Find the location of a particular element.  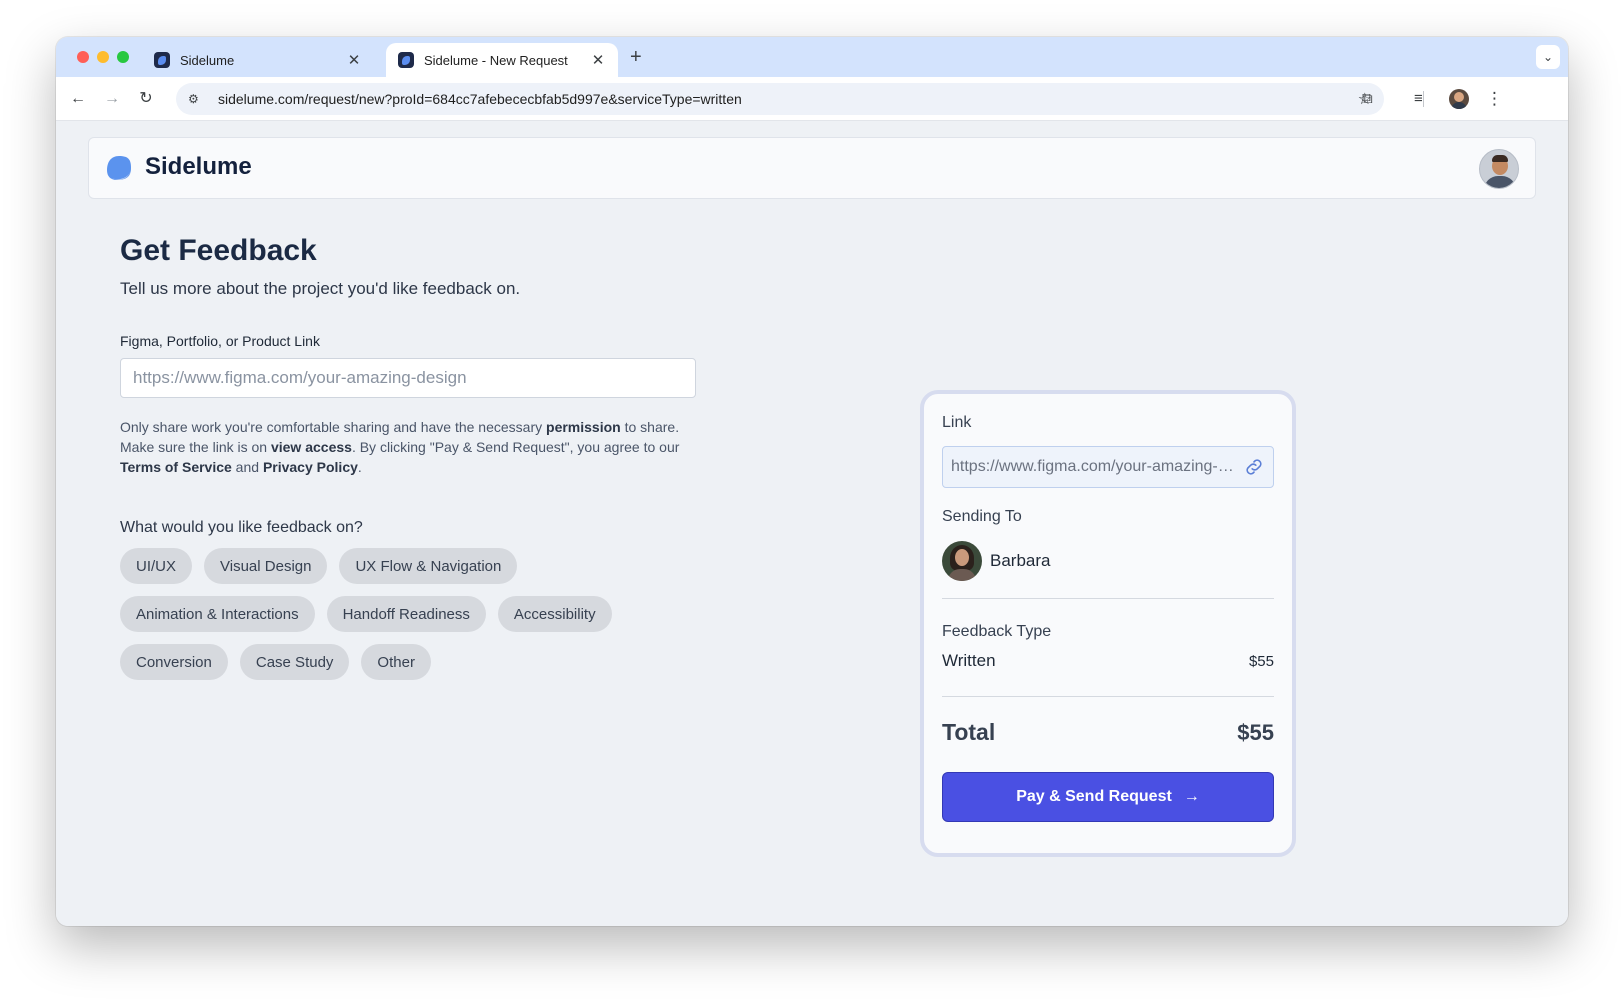

tab-title: Sidelume - New Request is located at coordinates (496, 60).